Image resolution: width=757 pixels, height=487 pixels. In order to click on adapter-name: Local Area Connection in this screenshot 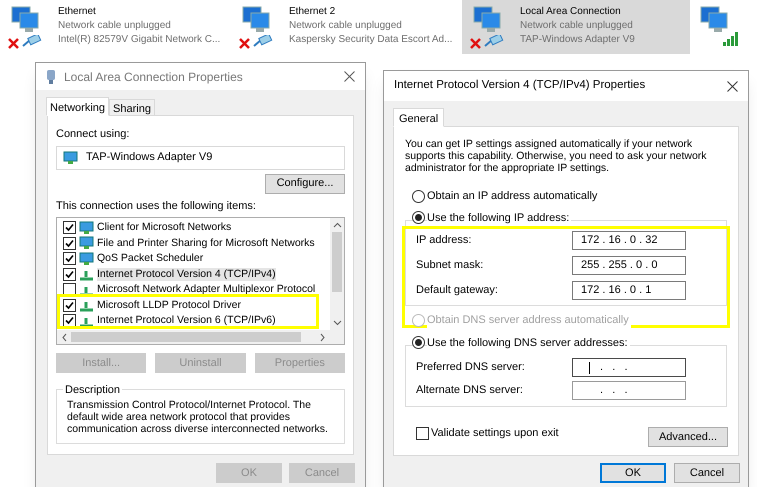, I will do `click(571, 12)`.